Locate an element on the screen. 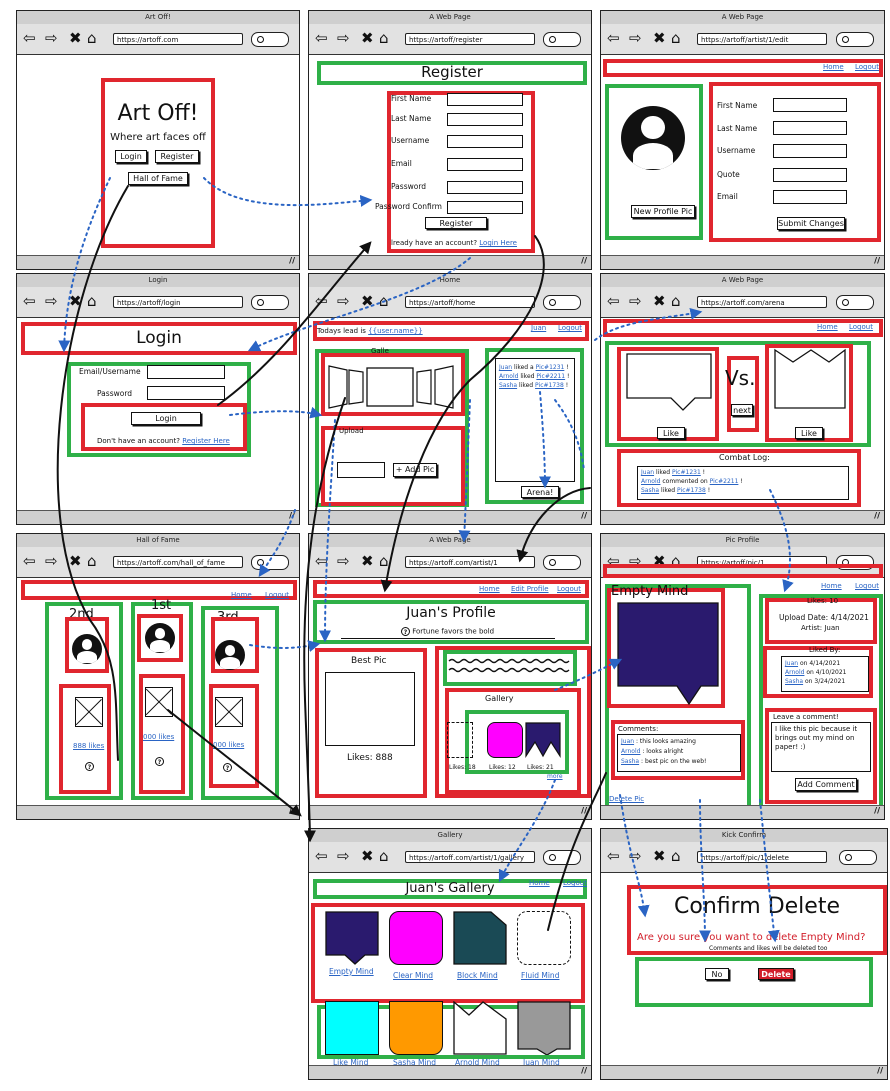 The image size is (890, 1091). rank-3rd-likes: 000 likes is located at coordinates (228, 745).